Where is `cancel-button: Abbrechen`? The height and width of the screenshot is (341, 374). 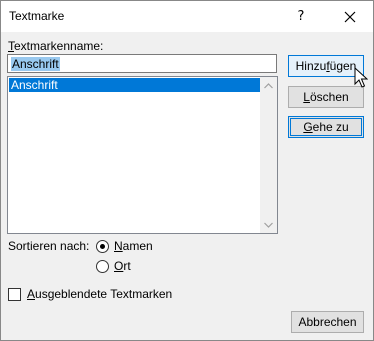
cancel-button: Abbrechen is located at coordinates (327, 322).